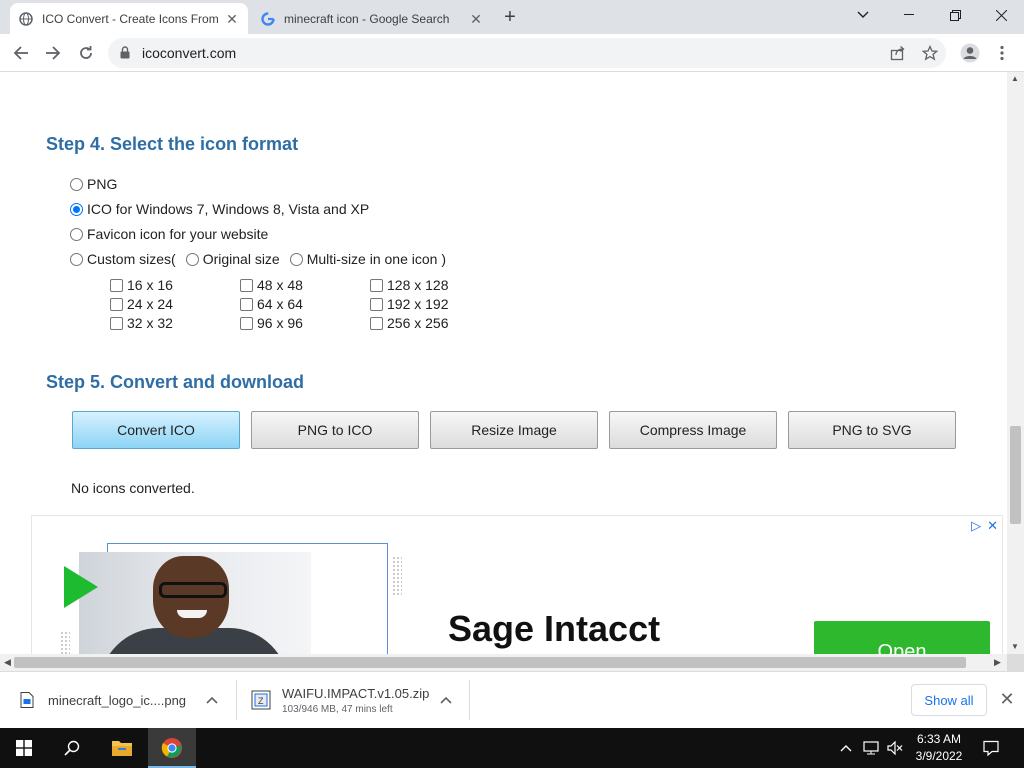  What do you see at coordinates (178, 234) in the screenshot?
I see `option-label: Favicon icon for your website` at bounding box center [178, 234].